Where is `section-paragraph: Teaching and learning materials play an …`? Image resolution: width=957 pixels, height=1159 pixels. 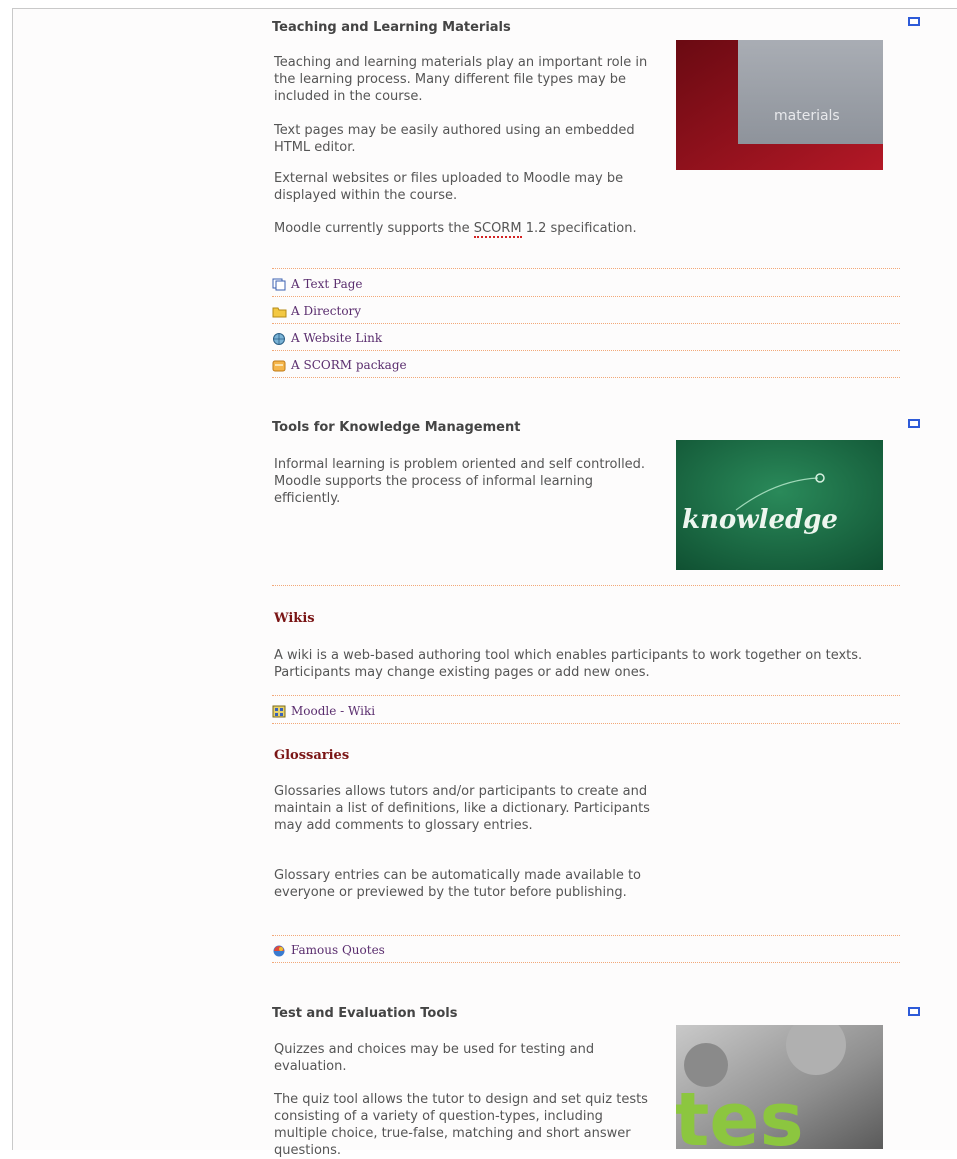 section-paragraph: Teaching and learning materials play an … is located at coordinates (461, 79).